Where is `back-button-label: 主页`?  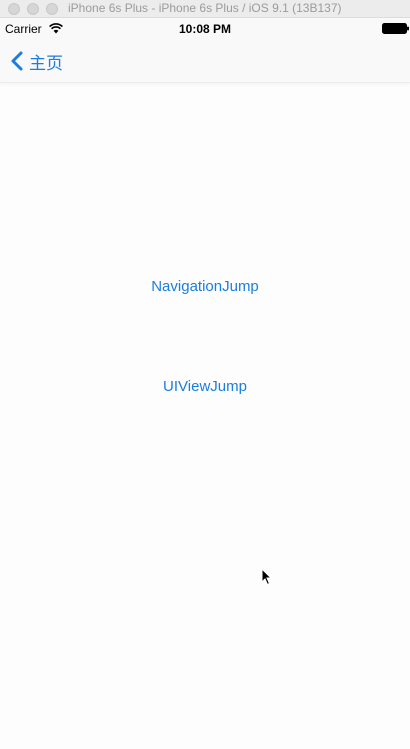 back-button-label: 主页 is located at coordinates (46, 63).